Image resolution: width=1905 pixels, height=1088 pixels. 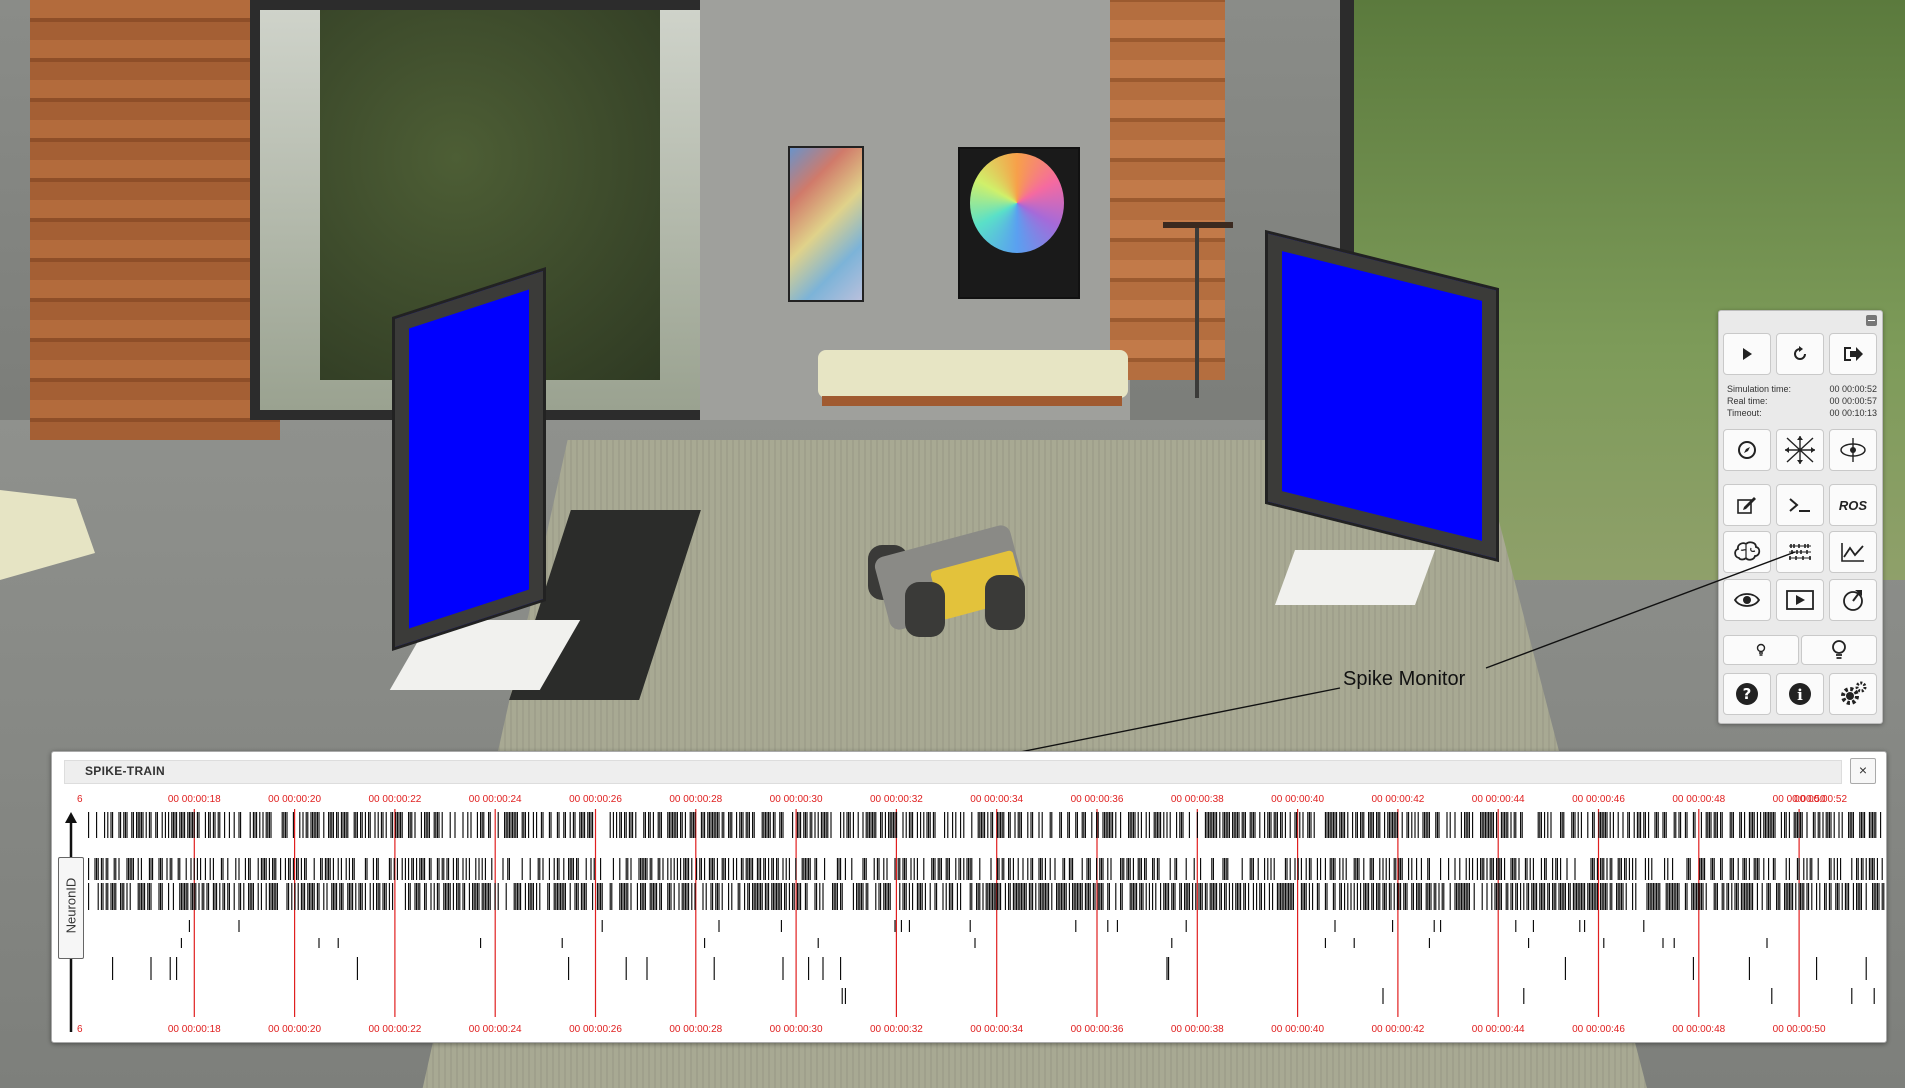 I want to click on brain-visualizer-button, so click(x=1747, y=552).